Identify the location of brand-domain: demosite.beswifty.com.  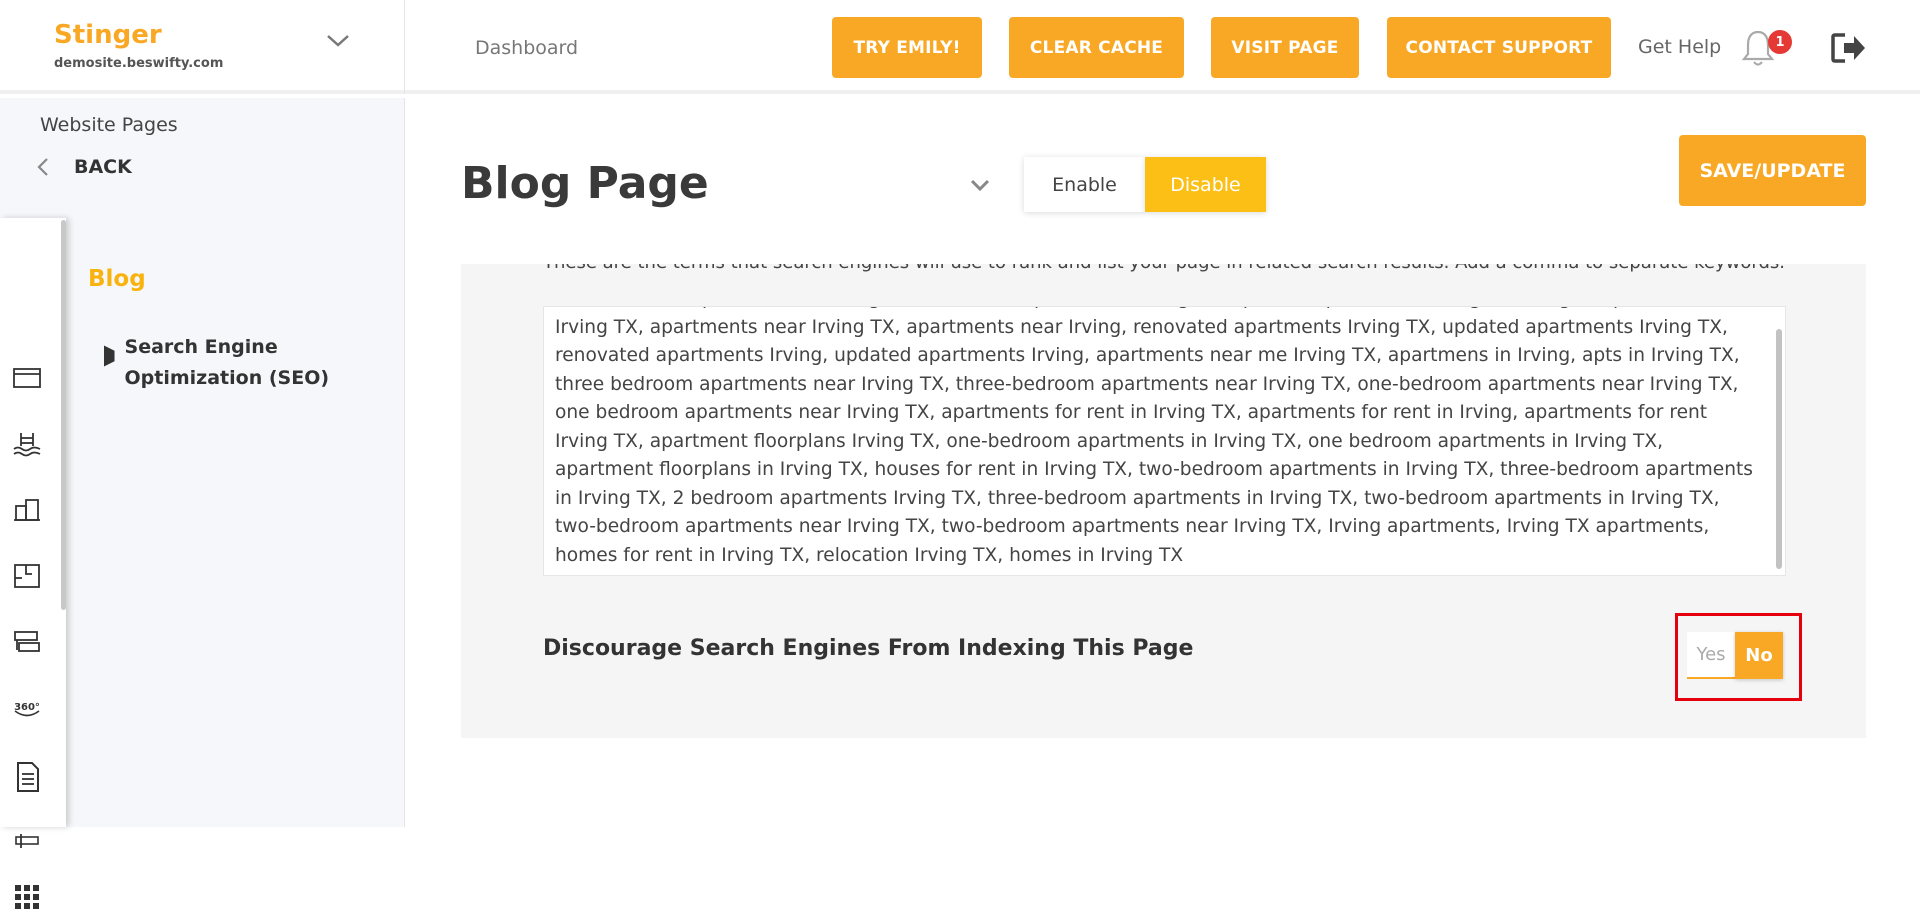
(139, 63).